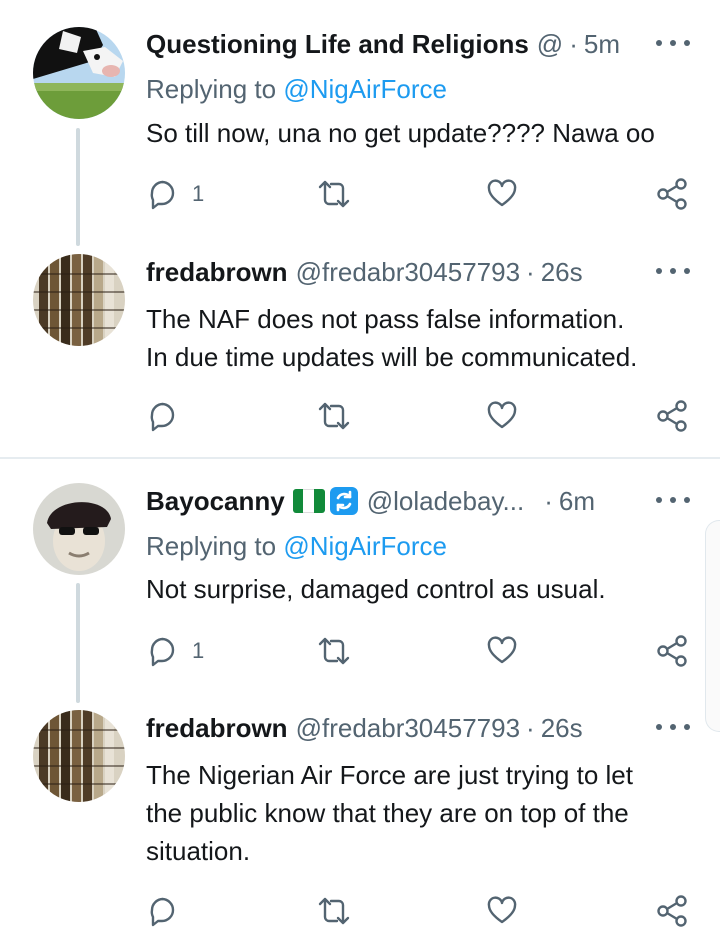  I want to click on tweet-text-line: Not surprise, damaged control as usual., so click(376, 589).